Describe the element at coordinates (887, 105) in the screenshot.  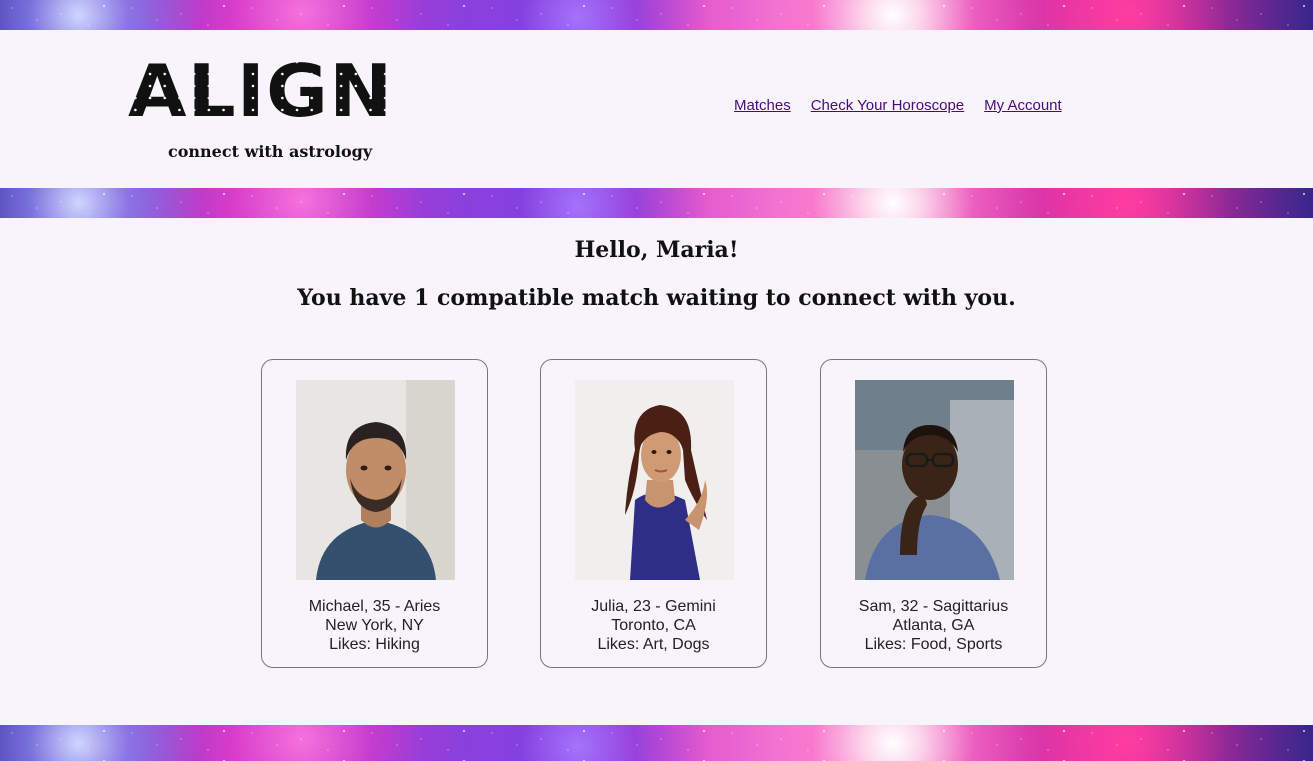
I see `nav-link-check-your-horoscope: Check Your Horoscope` at that location.